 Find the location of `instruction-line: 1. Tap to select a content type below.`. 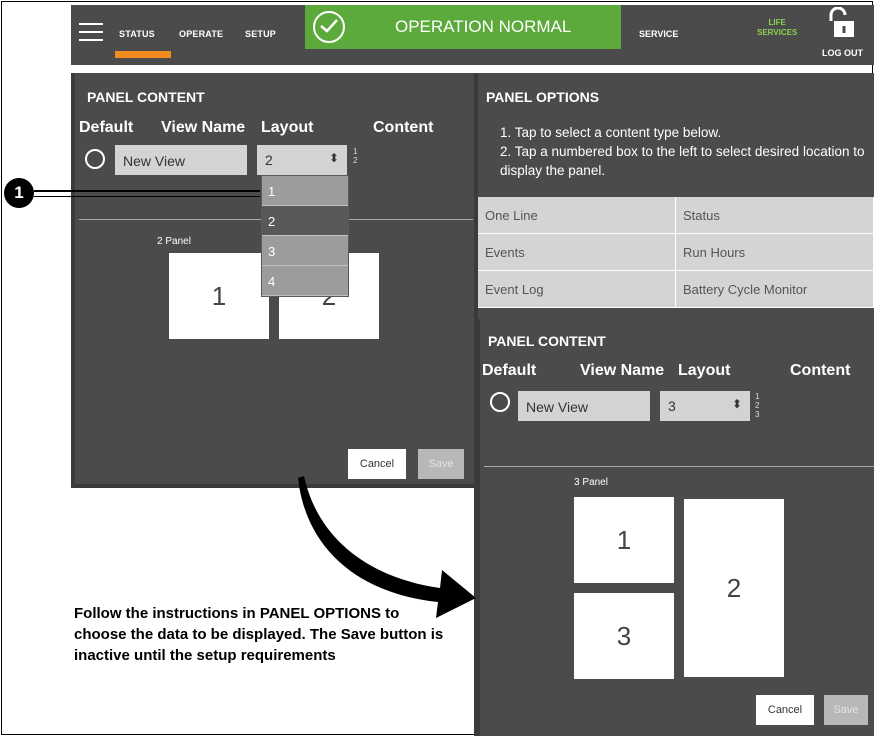

instruction-line: 1. Tap to select a content type below. is located at coordinates (611, 132).